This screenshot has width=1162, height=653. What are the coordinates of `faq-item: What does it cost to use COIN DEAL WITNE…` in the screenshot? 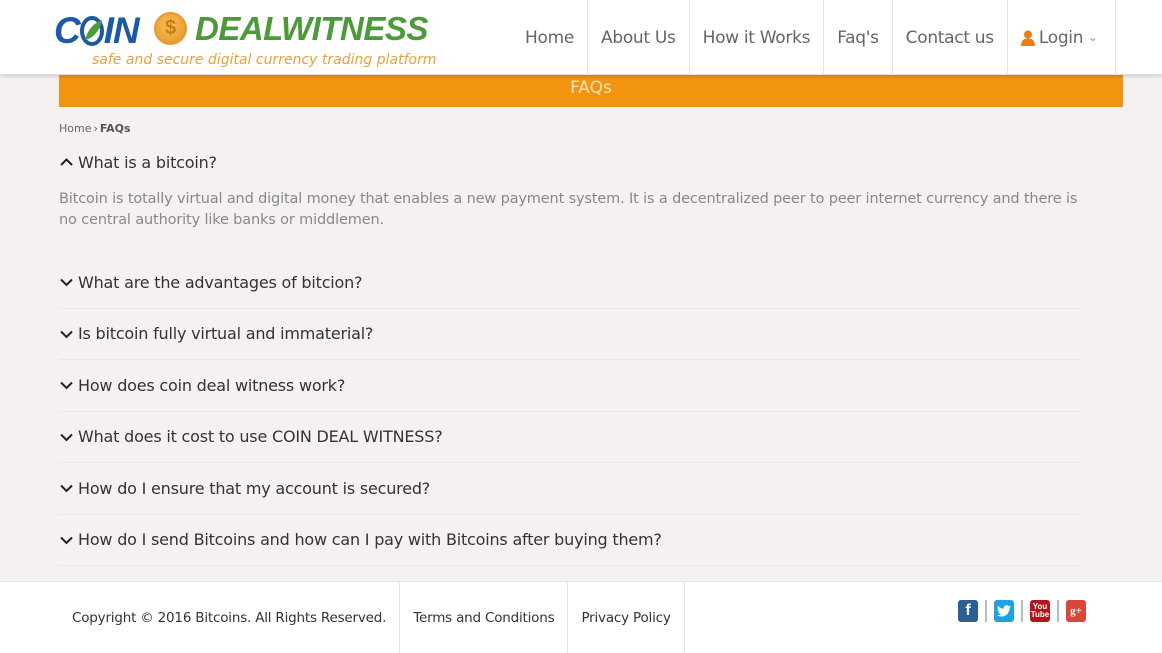 It's located at (570, 437).